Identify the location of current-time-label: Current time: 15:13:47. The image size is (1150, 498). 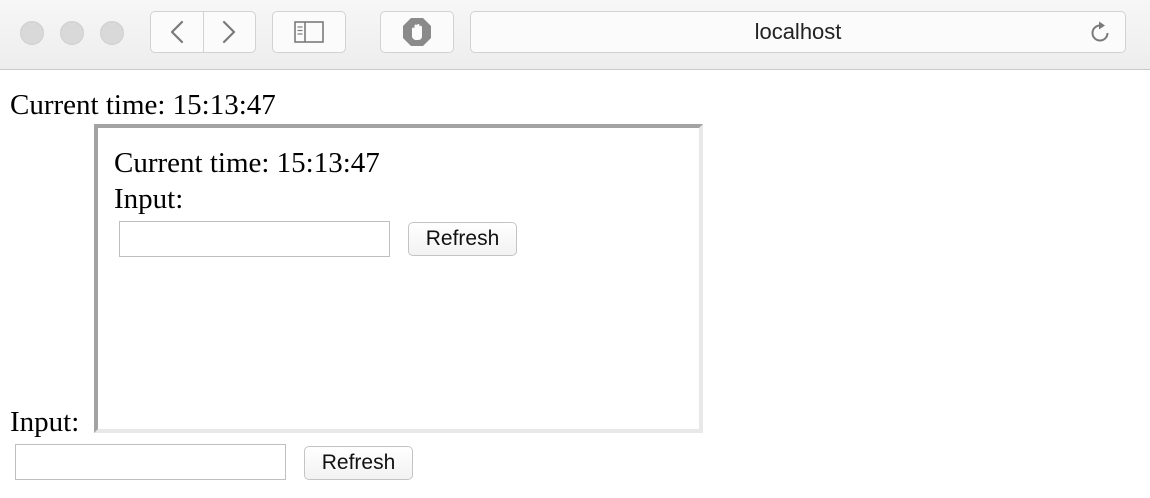
(143, 105).